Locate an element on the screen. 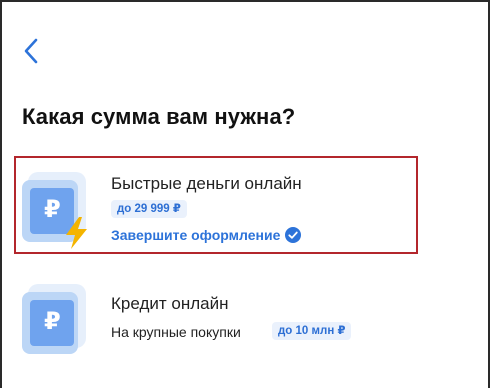 The image size is (490, 388). offer-subtitle: На крупные покупки is located at coordinates (176, 332).